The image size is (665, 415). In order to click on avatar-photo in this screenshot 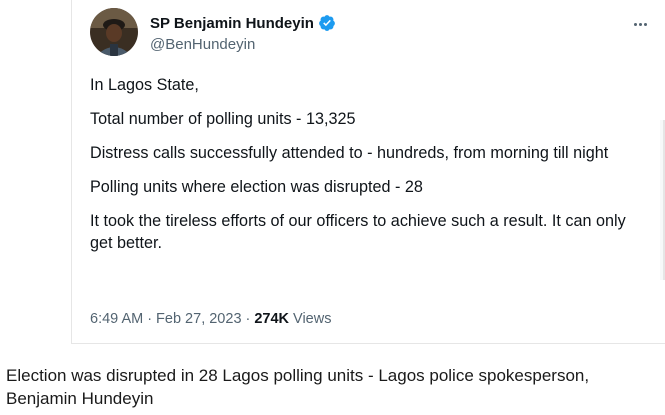, I will do `click(114, 32)`.